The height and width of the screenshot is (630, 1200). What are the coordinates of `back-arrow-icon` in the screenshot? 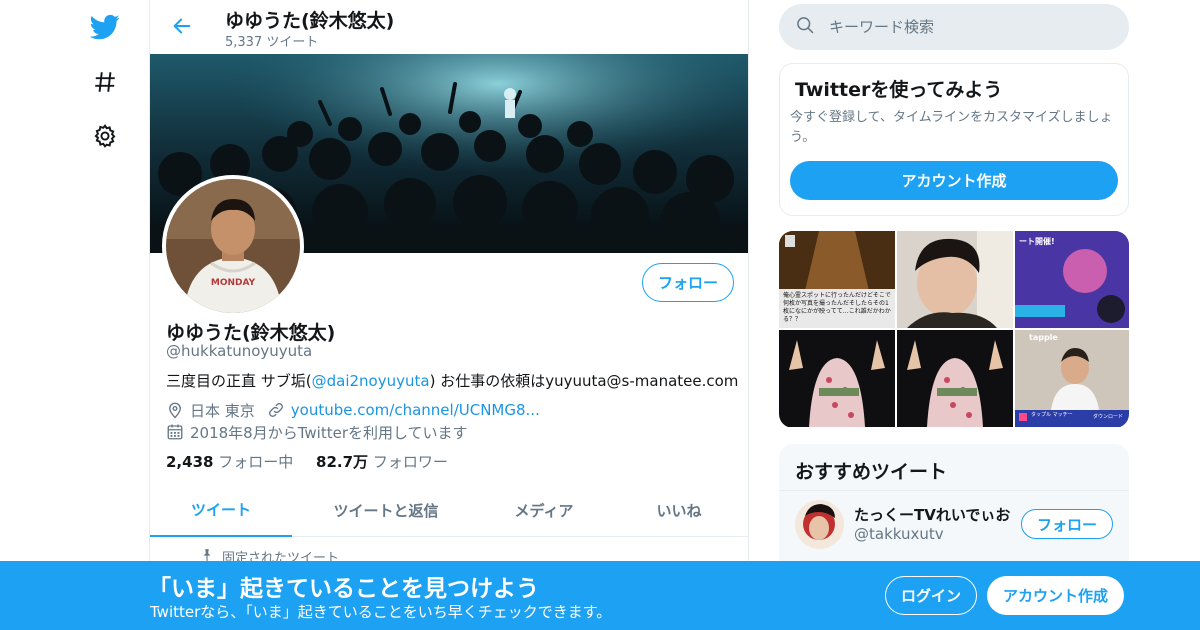 It's located at (182, 26).